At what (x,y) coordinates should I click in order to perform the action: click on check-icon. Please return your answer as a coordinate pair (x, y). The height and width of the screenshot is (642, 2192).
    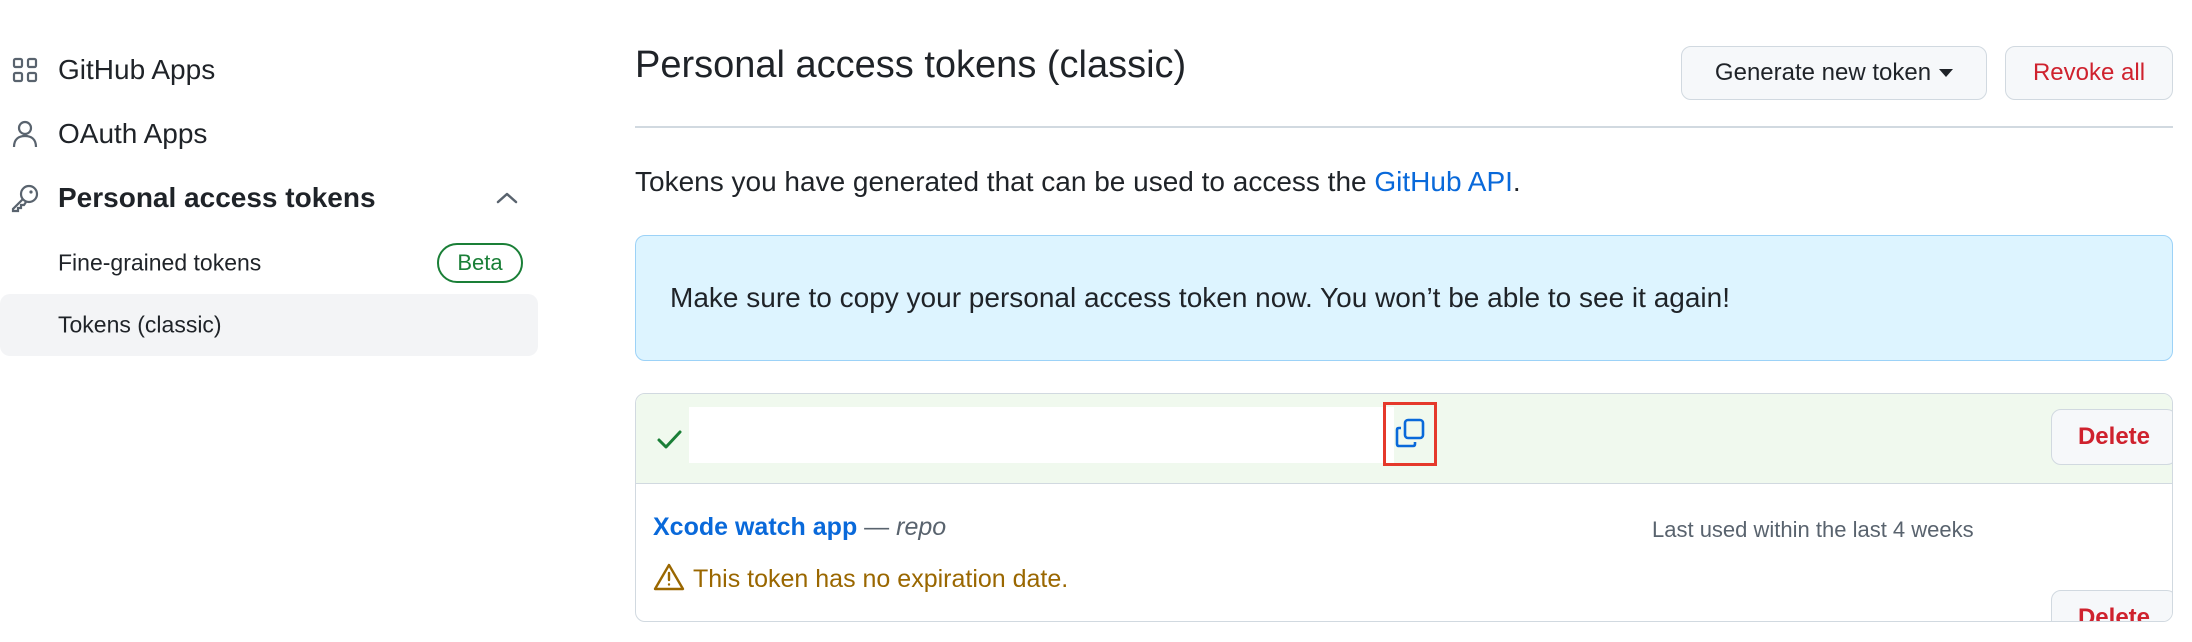
    Looking at the image, I should click on (669, 439).